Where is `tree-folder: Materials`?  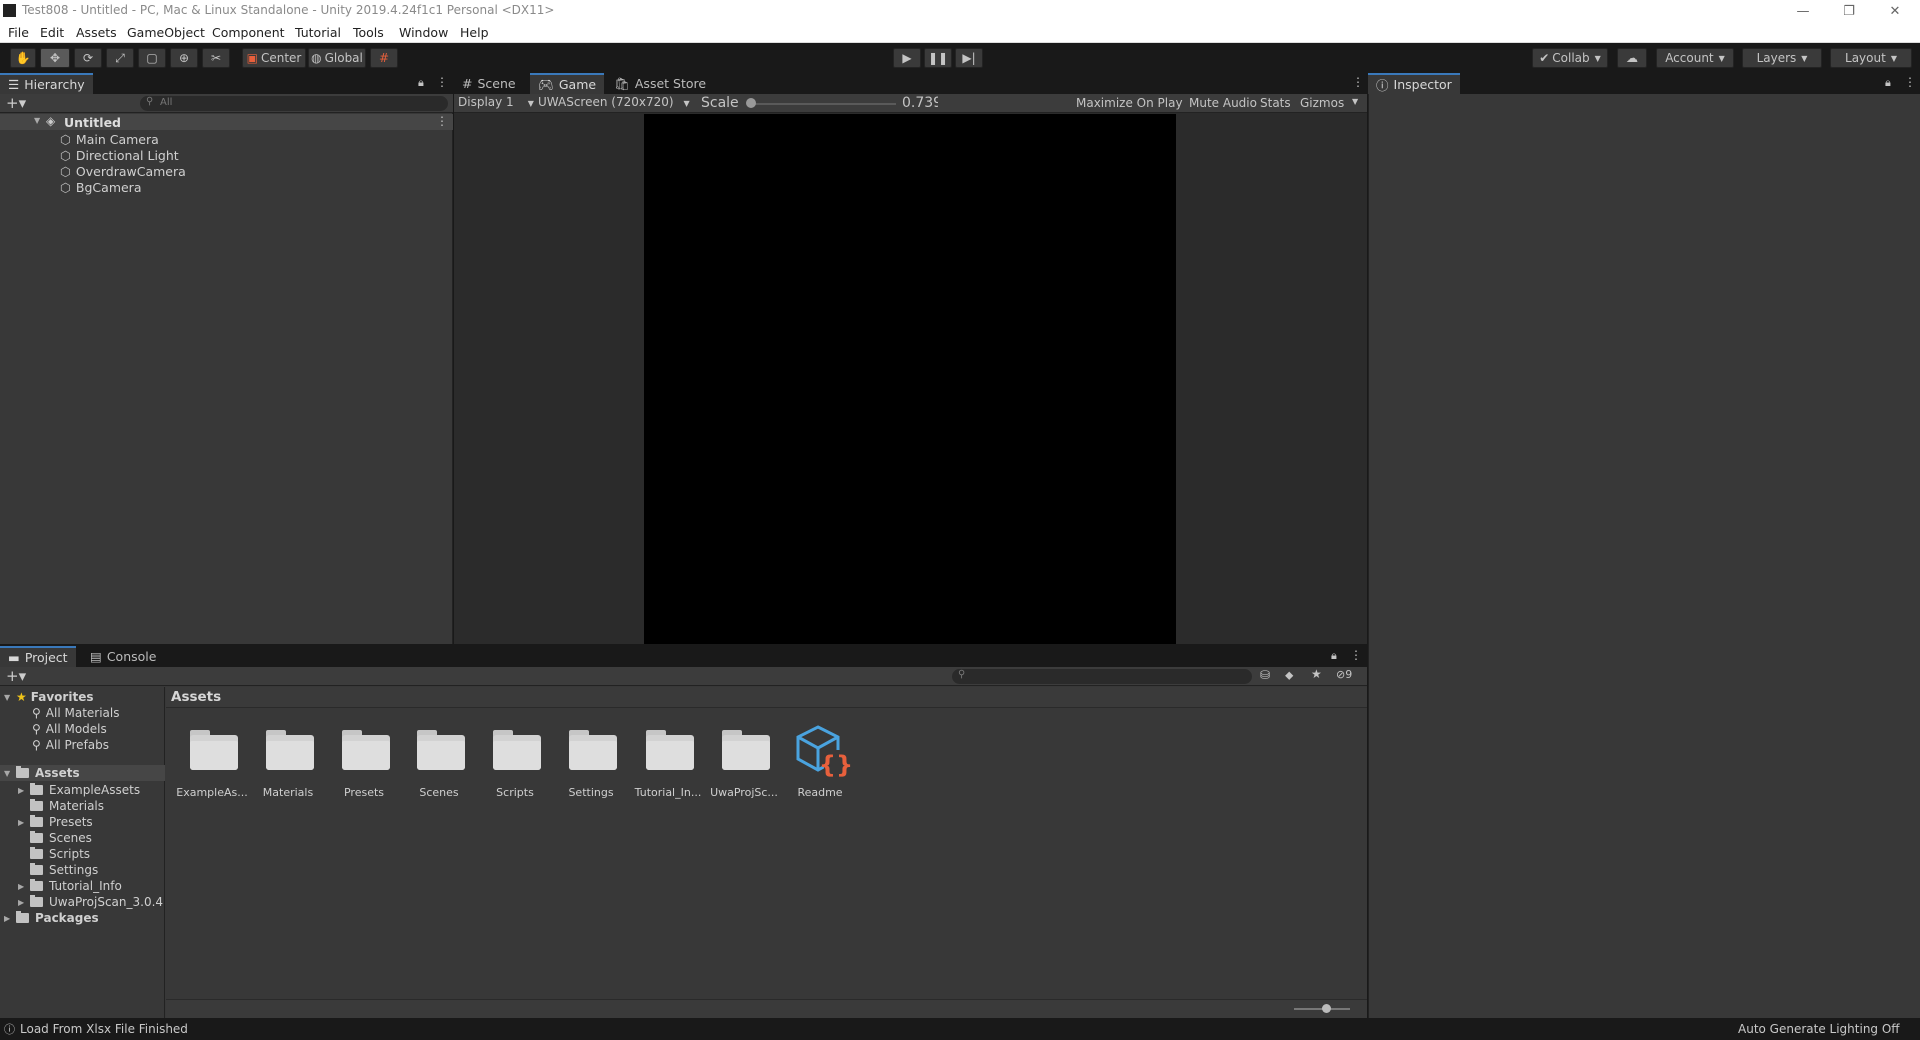
tree-folder: Materials is located at coordinates (67, 806).